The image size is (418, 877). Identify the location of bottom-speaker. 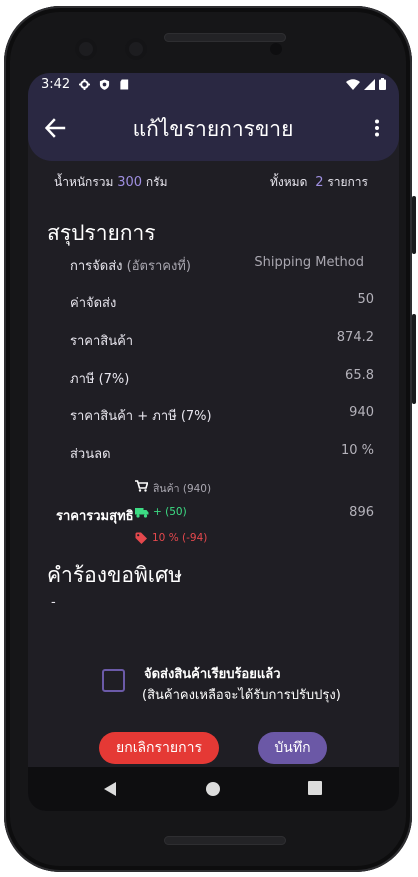
(225, 840).